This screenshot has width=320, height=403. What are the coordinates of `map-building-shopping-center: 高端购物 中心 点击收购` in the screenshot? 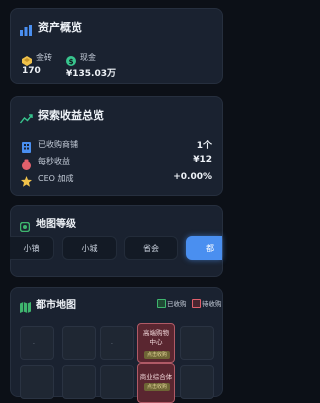 It's located at (156, 343).